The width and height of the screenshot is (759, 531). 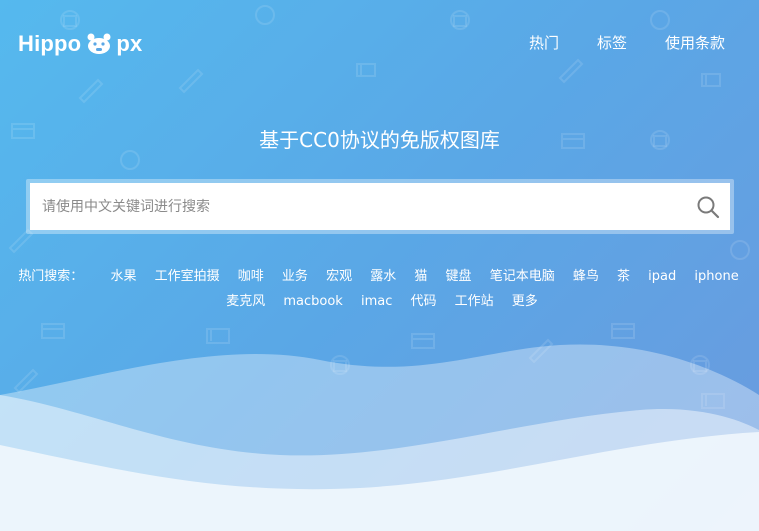 What do you see at coordinates (187, 276) in the screenshot?
I see `hot-tag-studio-shot: 工作室拍摄` at bounding box center [187, 276].